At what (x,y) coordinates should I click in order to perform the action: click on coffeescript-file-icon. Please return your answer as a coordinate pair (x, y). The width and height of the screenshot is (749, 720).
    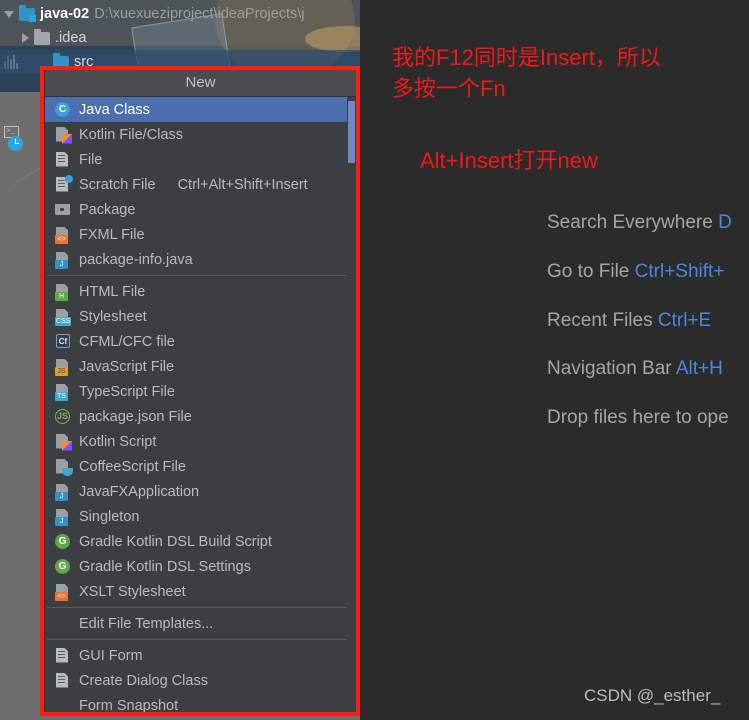
    Looking at the image, I should click on (63, 467).